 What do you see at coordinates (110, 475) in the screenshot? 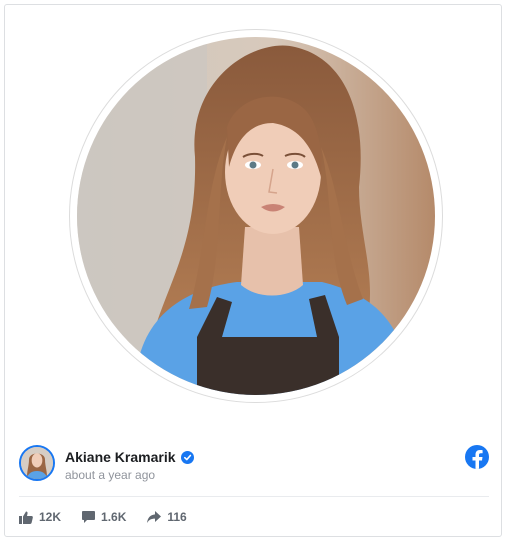
I see `post-timestamp: about a year ago` at bounding box center [110, 475].